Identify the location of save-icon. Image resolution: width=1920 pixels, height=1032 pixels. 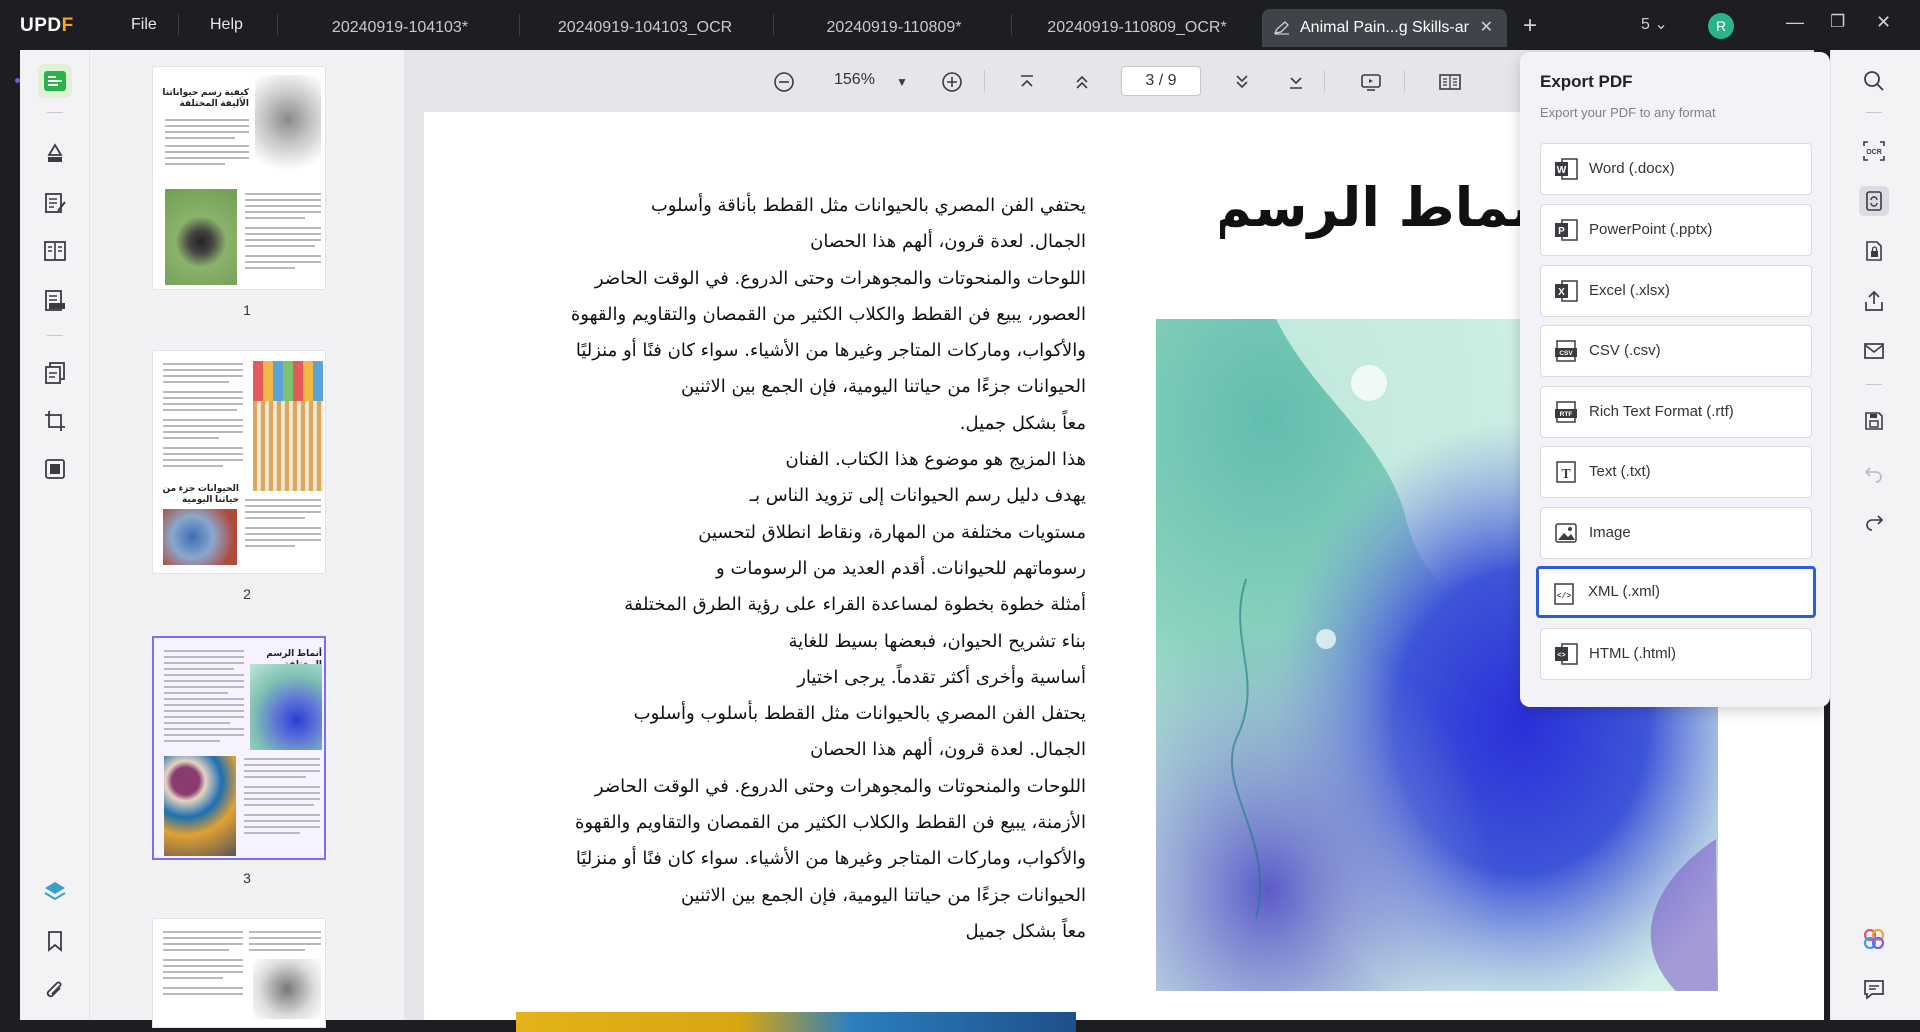
(1874, 421).